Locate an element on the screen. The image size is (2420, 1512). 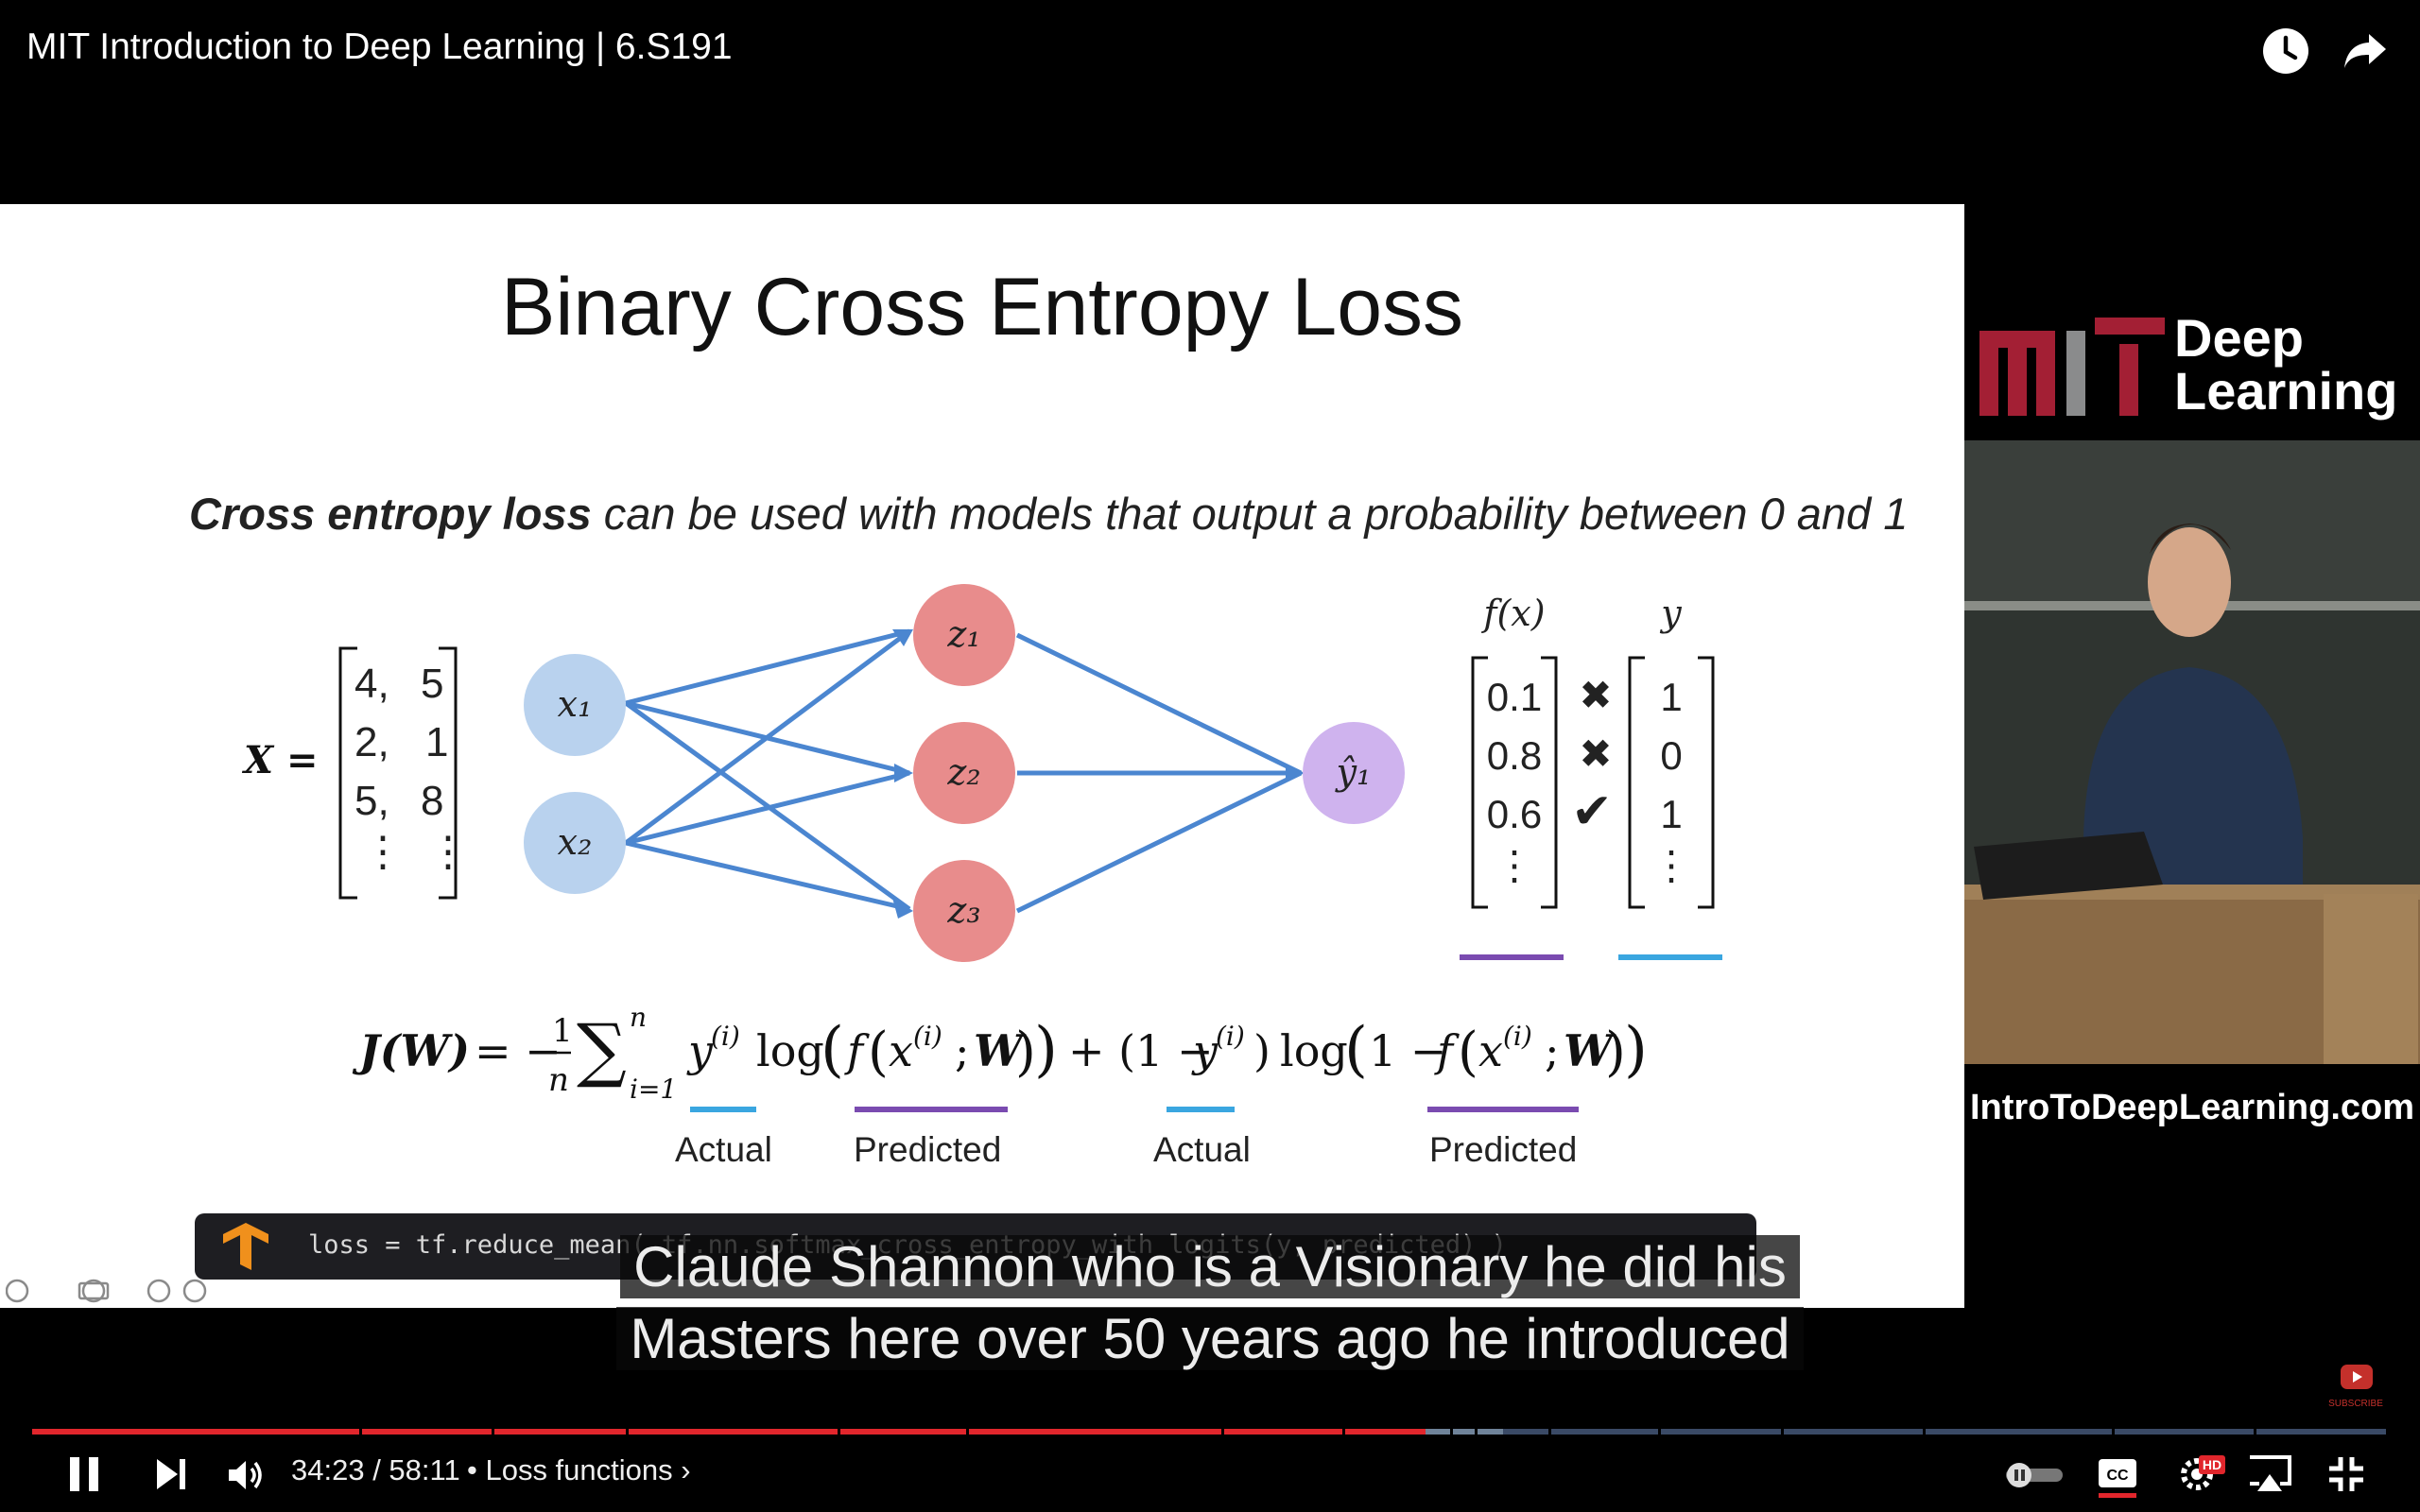
node-label: z₃ is located at coordinates (963, 910).